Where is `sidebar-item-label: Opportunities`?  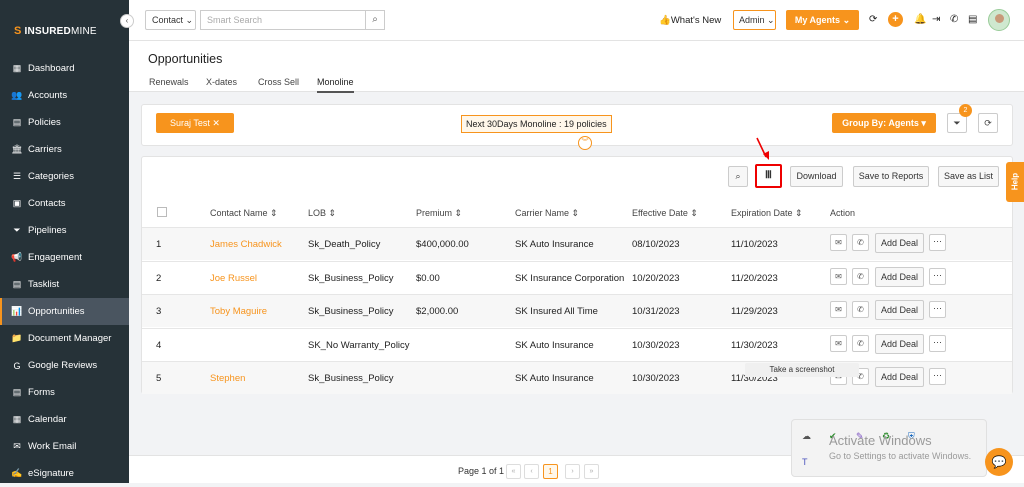
sidebar-item-label: Opportunities is located at coordinates (56, 311).